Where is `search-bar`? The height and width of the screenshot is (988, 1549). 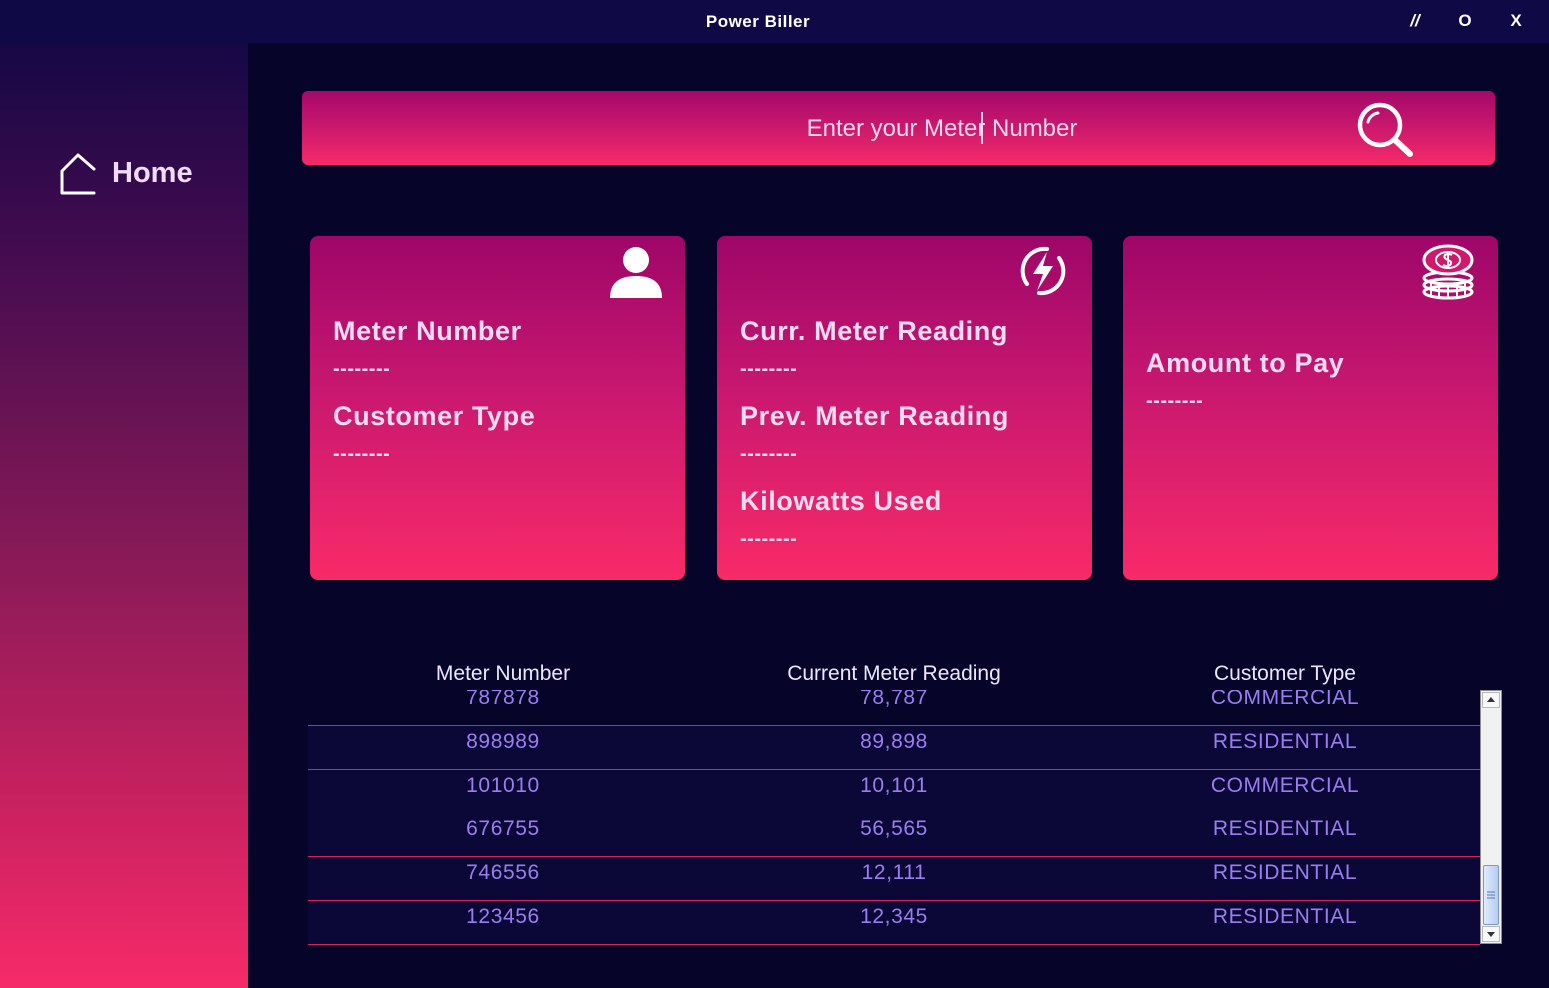 search-bar is located at coordinates (898, 128).